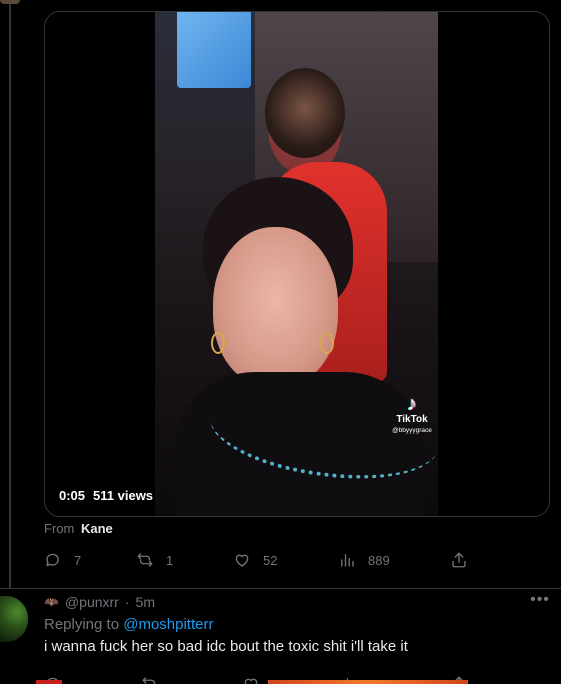  I want to click on next-avatar-fragment, so click(49, 682).